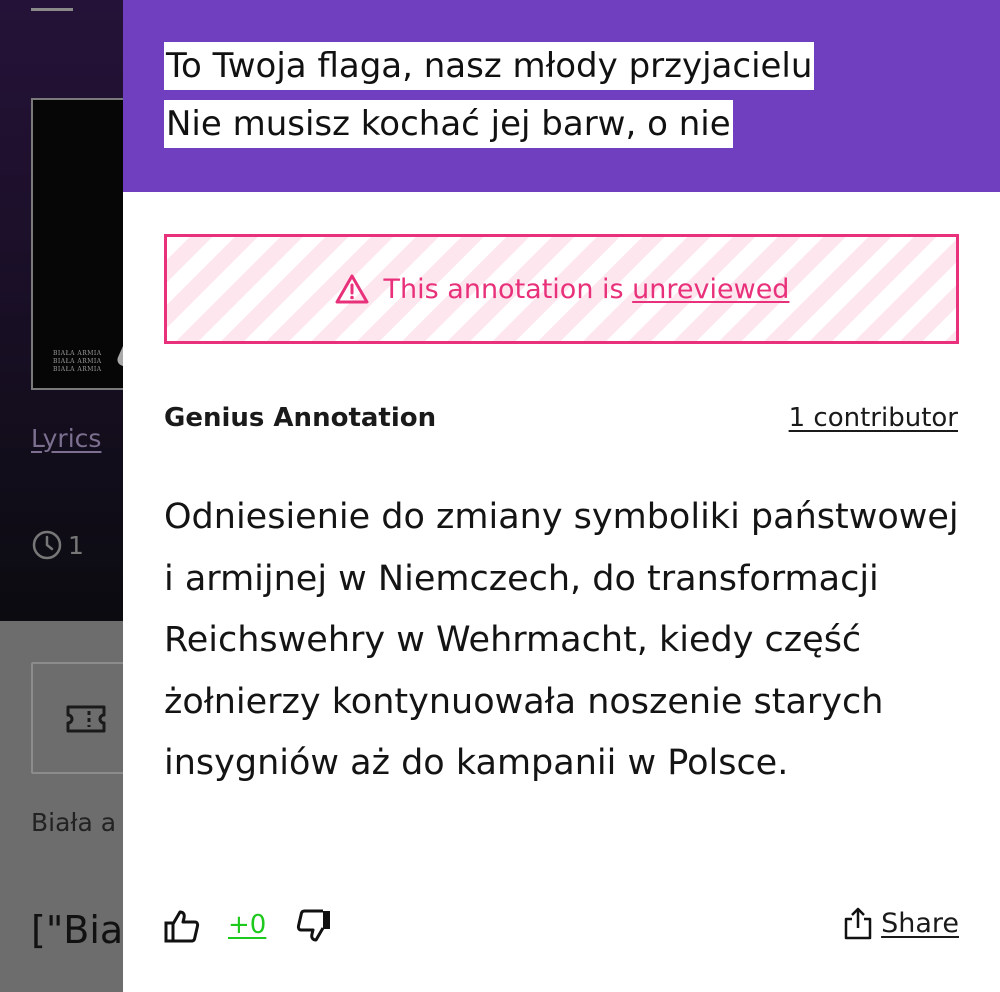 The width and height of the screenshot is (1000, 992). I want to click on menu-icon, so click(52, 9).